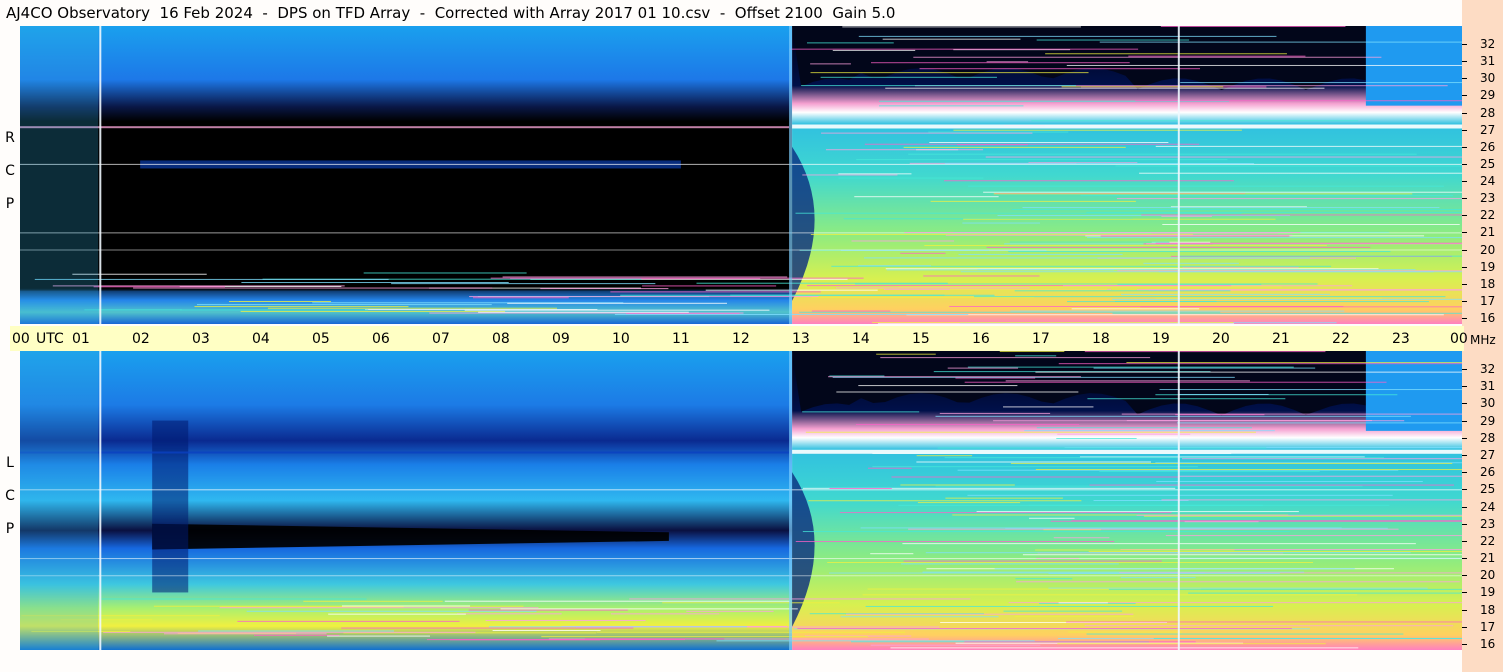 The height and width of the screenshot is (672, 1503). I want to click on utc-tick-label: 14, so click(861, 339).